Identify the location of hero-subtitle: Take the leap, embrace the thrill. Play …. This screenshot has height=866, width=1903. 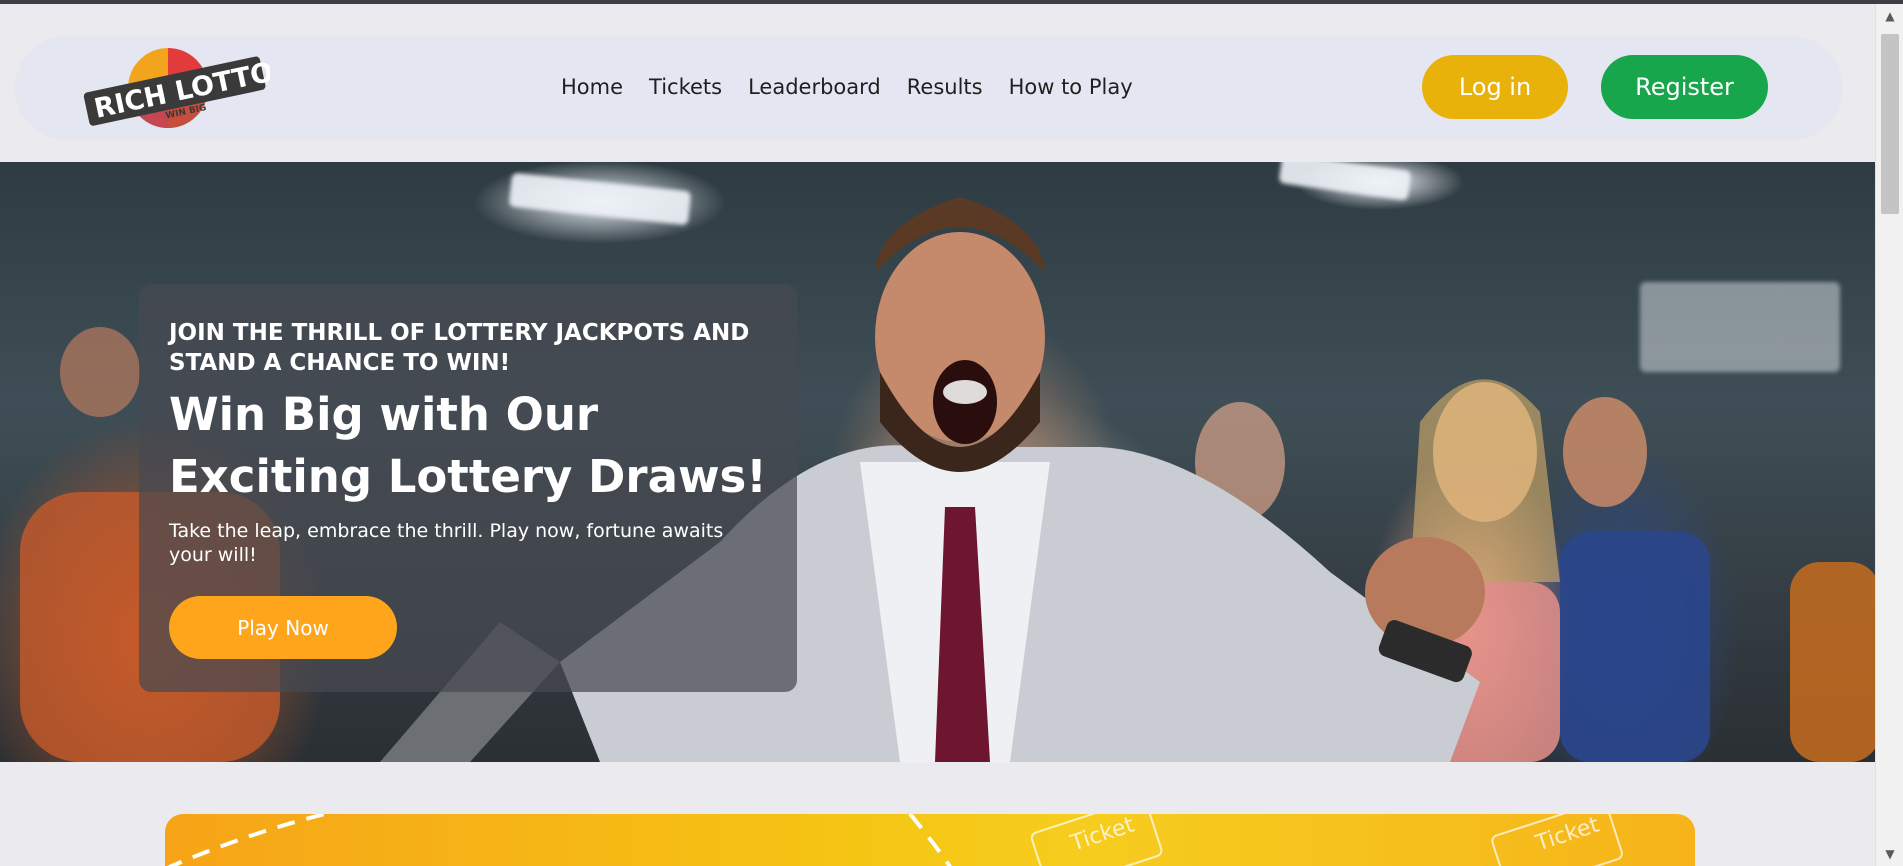
(446, 543).